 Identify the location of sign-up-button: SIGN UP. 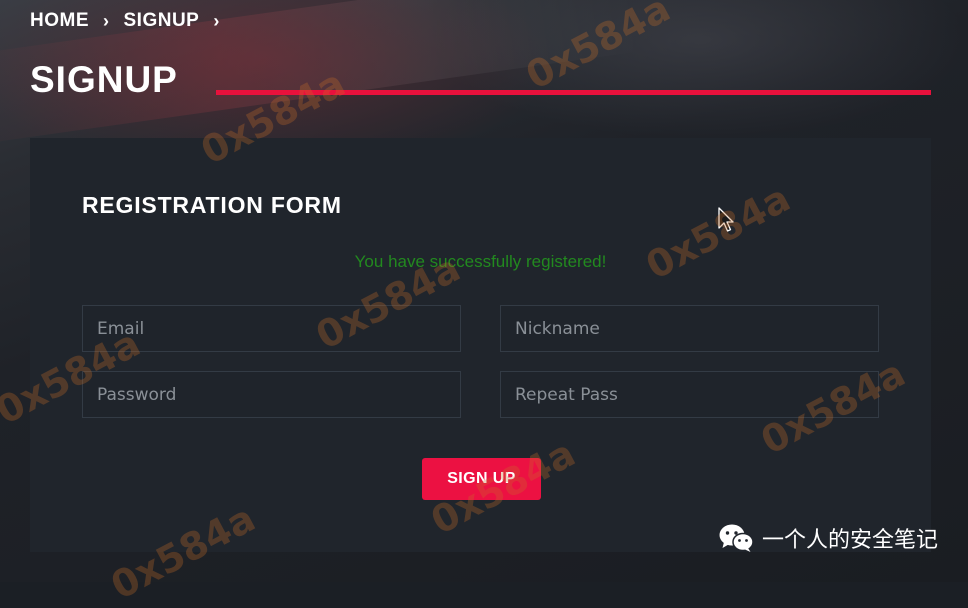
(481, 479).